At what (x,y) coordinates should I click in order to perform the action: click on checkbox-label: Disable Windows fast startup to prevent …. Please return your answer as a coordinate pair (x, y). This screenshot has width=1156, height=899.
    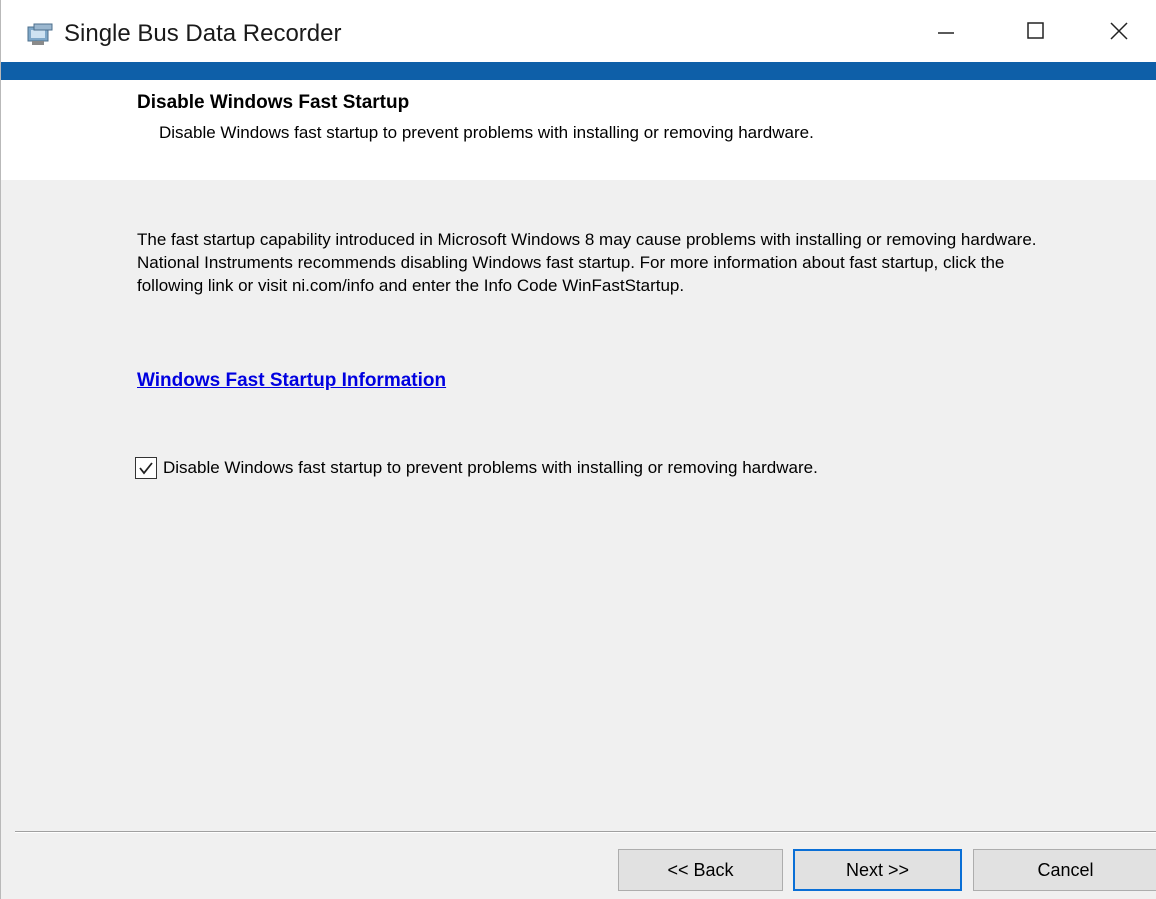
    Looking at the image, I should click on (490, 467).